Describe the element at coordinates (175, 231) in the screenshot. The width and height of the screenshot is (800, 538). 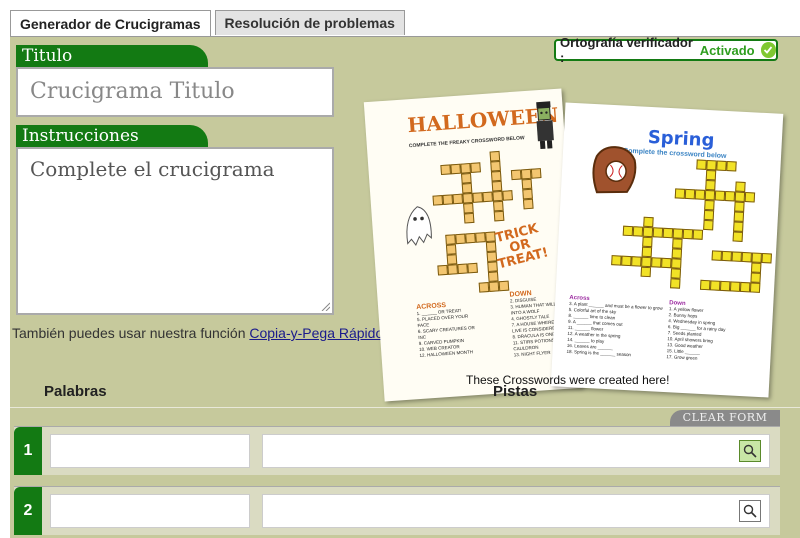
I see `instructions-textarea: Complete el crucigrama` at that location.